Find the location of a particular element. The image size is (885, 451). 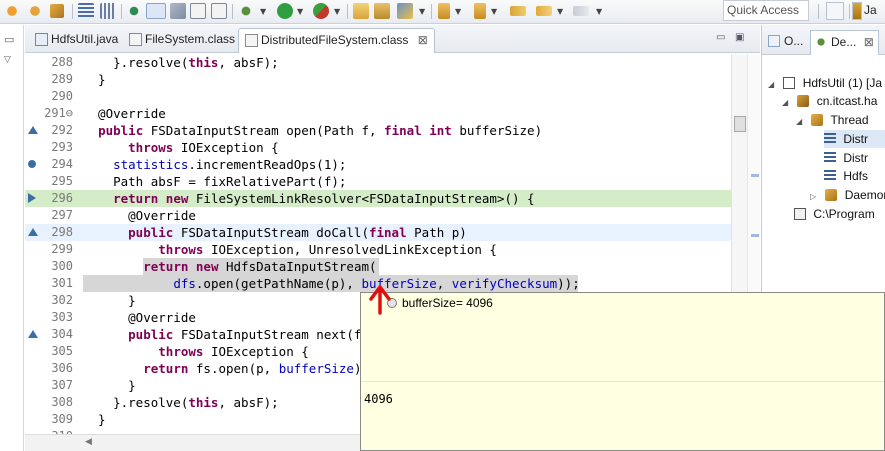

java-file-icon is located at coordinates (41, 39).